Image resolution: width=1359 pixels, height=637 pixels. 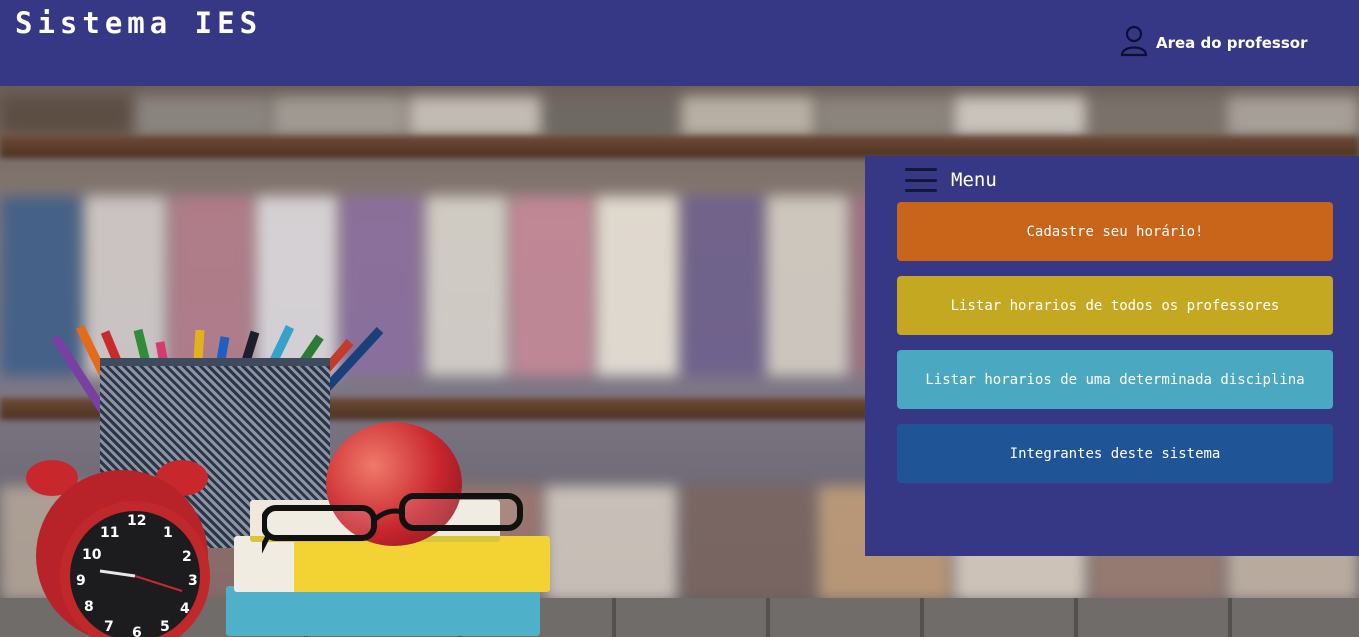 What do you see at coordinates (679, 43) in the screenshot?
I see `top-navbar: Sistema IES Area do professor` at bounding box center [679, 43].